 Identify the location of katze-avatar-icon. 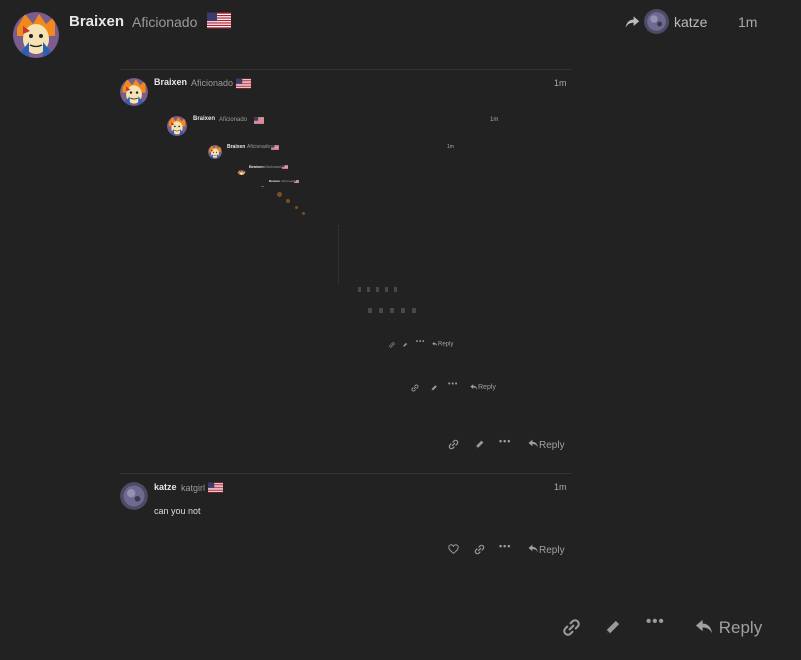
(134, 496).